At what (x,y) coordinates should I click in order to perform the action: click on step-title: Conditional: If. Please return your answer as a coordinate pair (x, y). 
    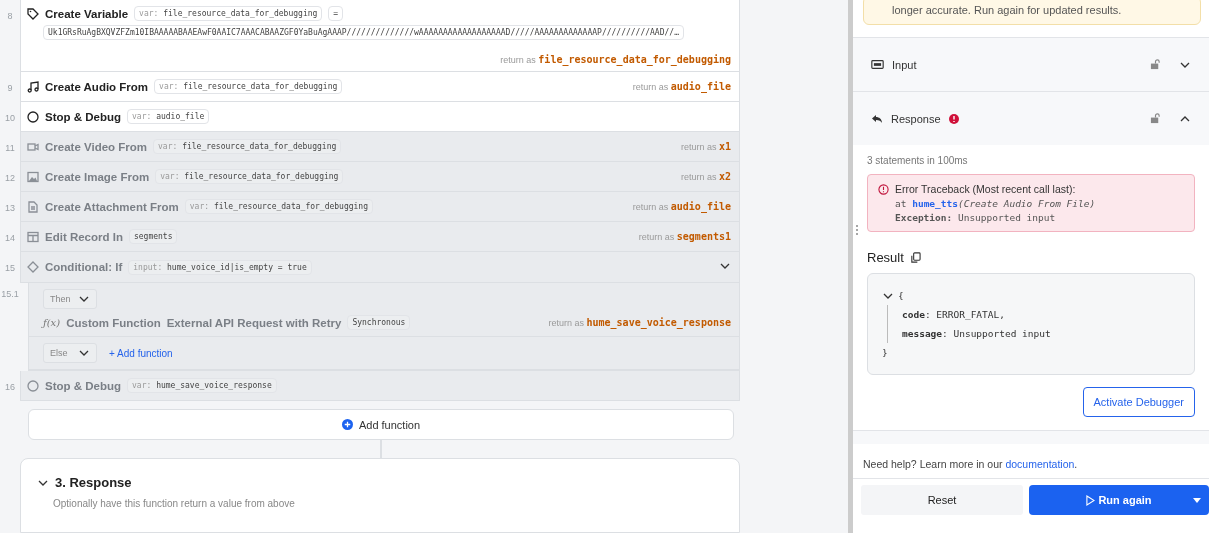
    Looking at the image, I should click on (84, 267).